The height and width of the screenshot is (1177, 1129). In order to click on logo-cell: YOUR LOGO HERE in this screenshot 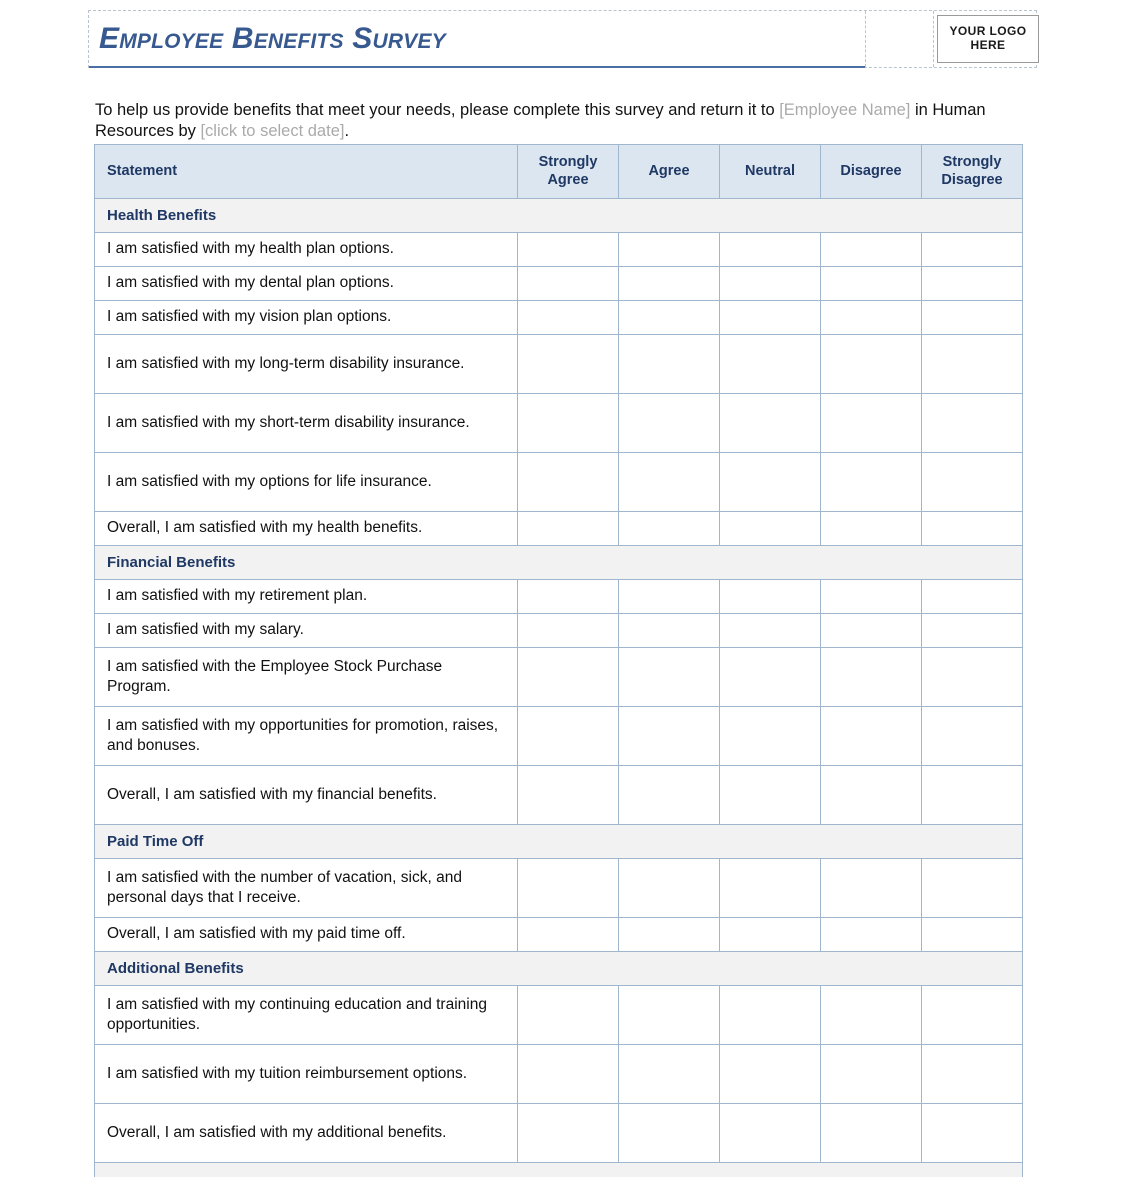, I will do `click(988, 39)`.